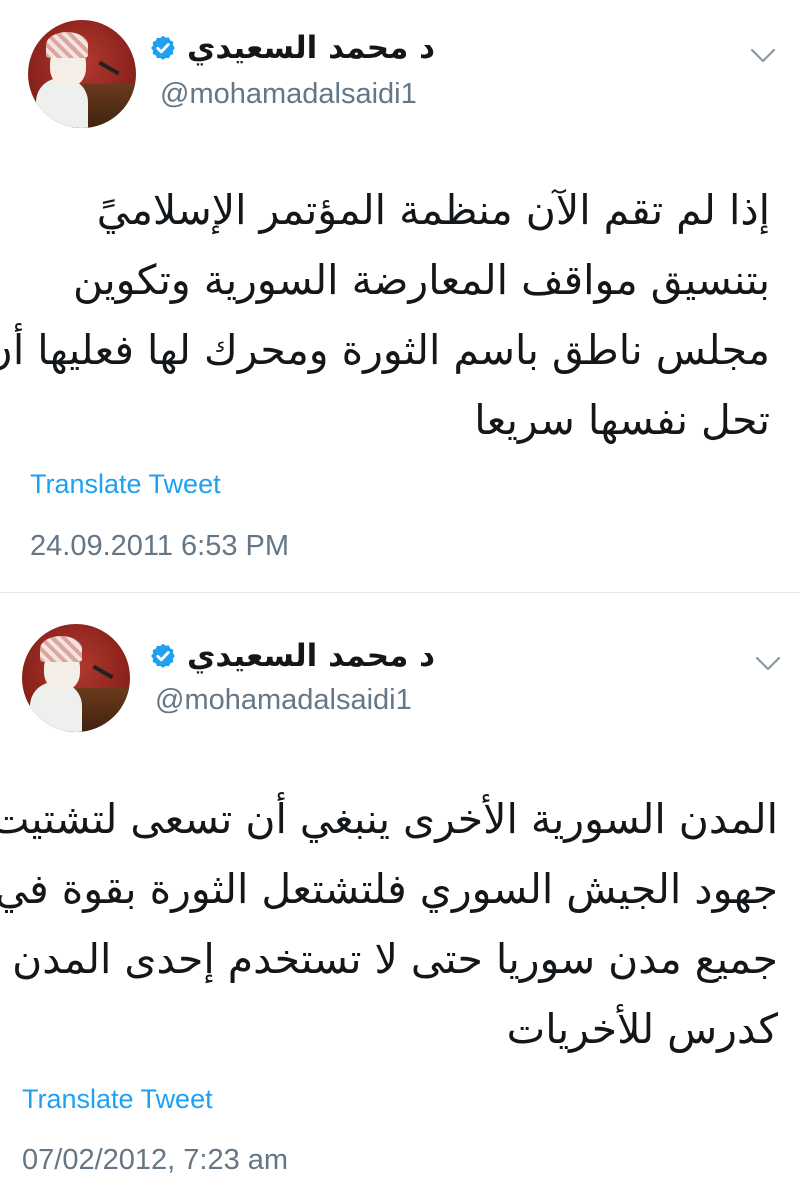 This screenshot has width=800, height=1200. What do you see at coordinates (400, 592) in the screenshot?
I see `tweet-divider` at bounding box center [400, 592].